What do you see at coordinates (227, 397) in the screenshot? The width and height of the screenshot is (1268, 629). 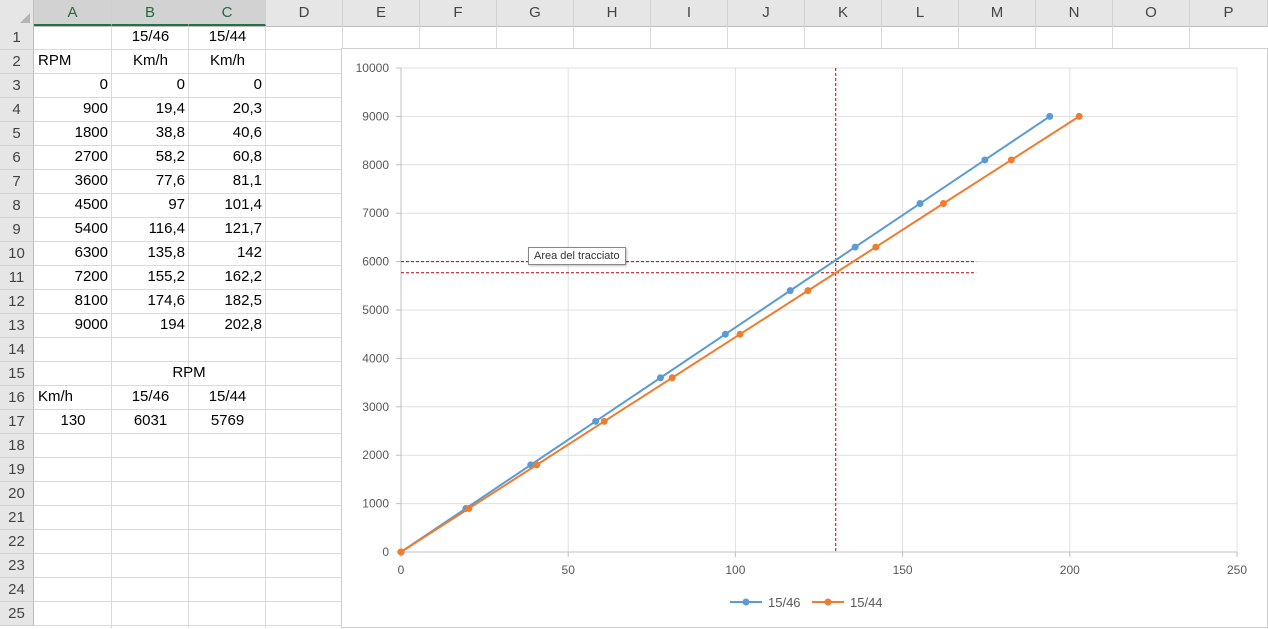 I see `cell-c16: 15/44` at bounding box center [227, 397].